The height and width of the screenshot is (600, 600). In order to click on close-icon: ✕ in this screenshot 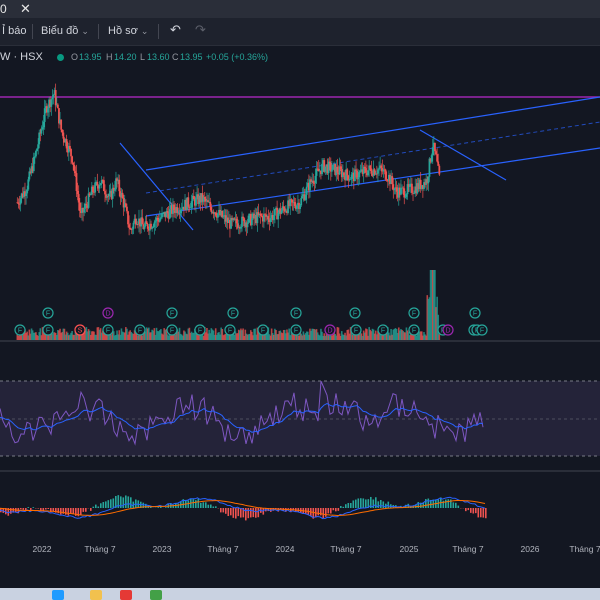, I will do `click(25, 9)`.